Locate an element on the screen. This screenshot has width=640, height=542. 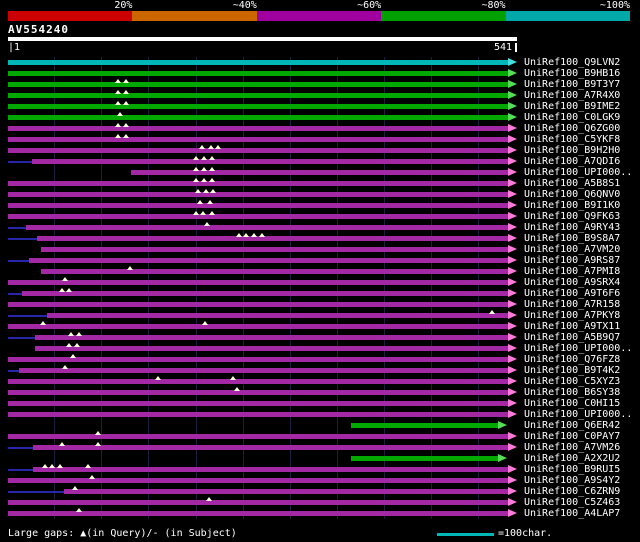
hit-label: UniRef100_A4LAP7 is located at coordinates (572, 513).